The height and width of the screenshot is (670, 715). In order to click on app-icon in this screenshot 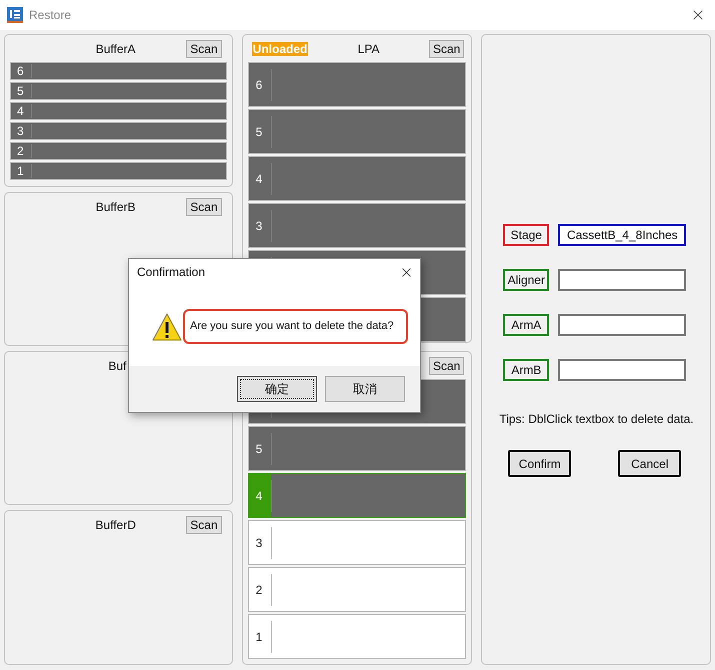, I will do `click(15, 15)`.